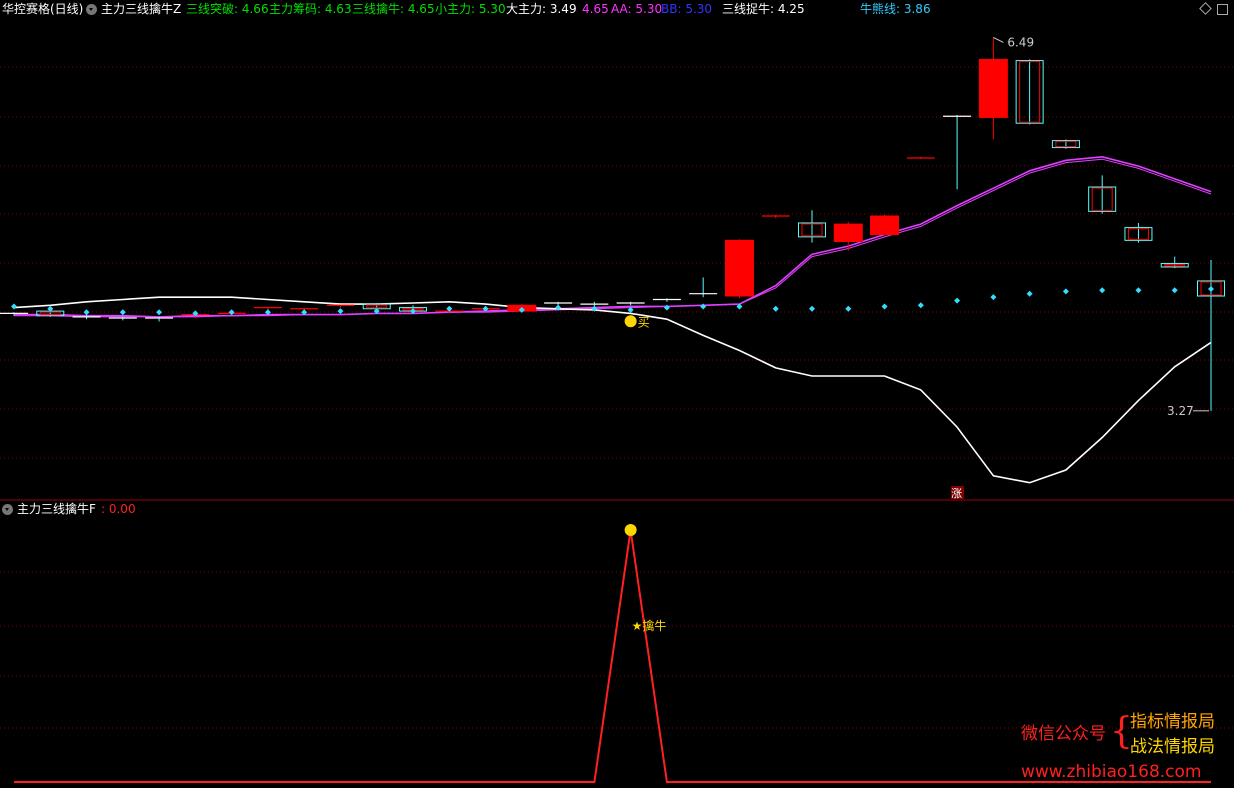  Describe the element at coordinates (470, 9) in the screenshot. I see `legend-item-xiao-zhuli: 小主力: 5.30` at that location.